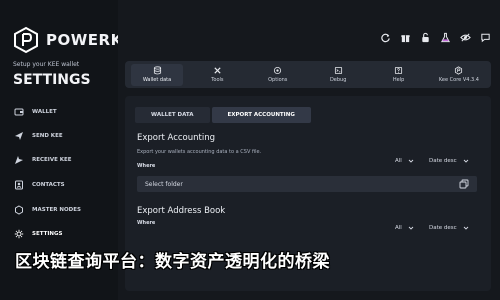 The image size is (500, 300). I want to click on tab-kee-core: Kee Core V4.3.4, so click(459, 75).